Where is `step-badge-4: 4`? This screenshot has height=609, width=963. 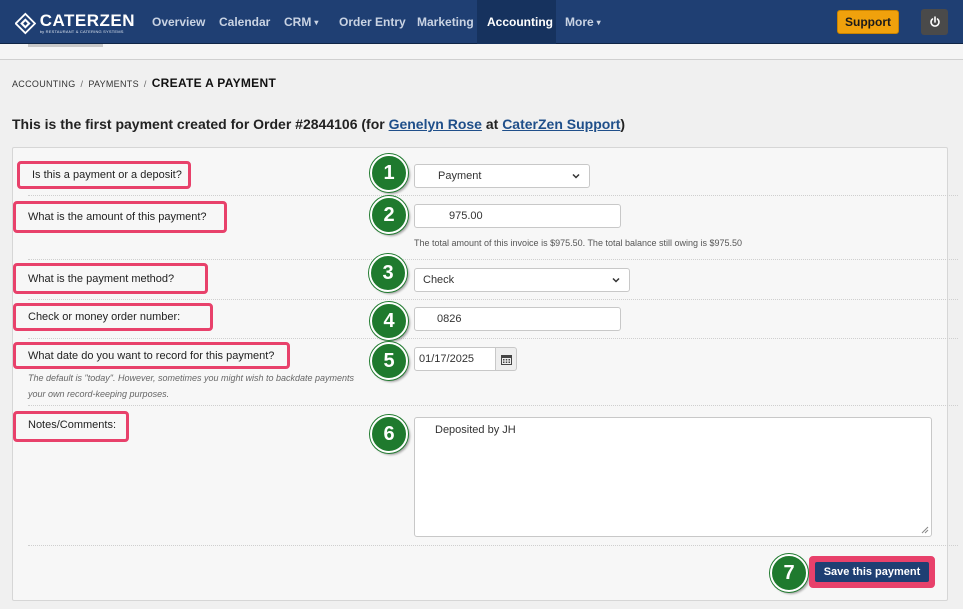 step-badge-4: 4 is located at coordinates (389, 321).